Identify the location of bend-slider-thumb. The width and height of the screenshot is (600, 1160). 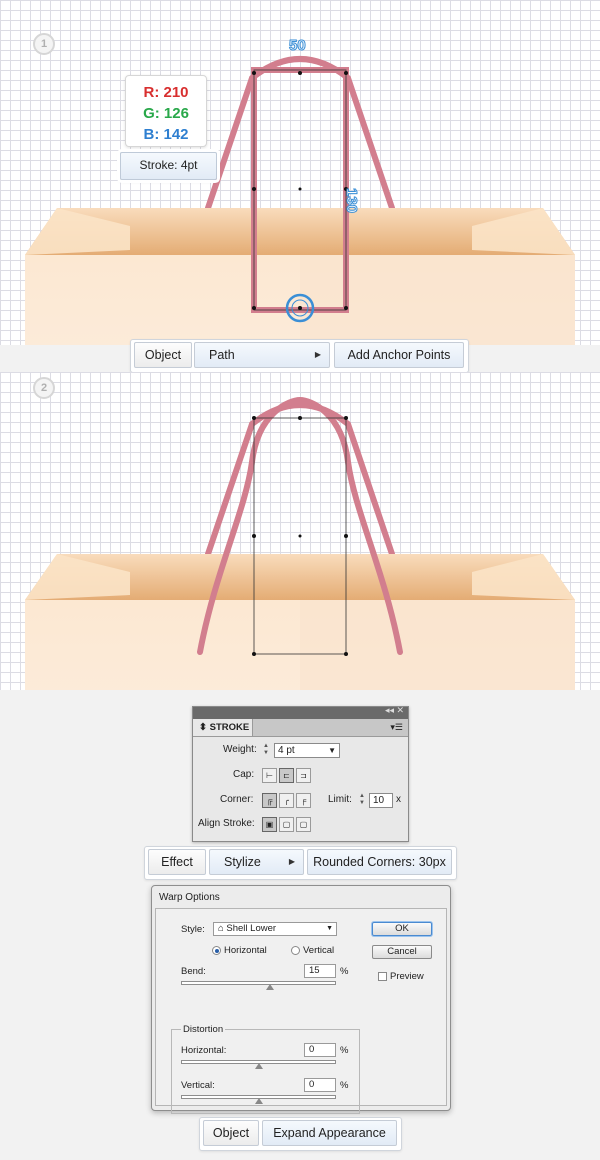
(270, 987).